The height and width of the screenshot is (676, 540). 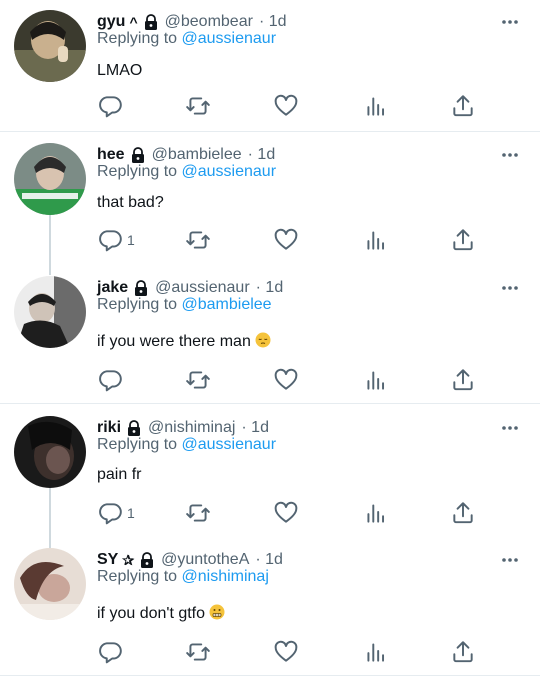 I want to click on display-name: riki, so click(x=109, y=428).